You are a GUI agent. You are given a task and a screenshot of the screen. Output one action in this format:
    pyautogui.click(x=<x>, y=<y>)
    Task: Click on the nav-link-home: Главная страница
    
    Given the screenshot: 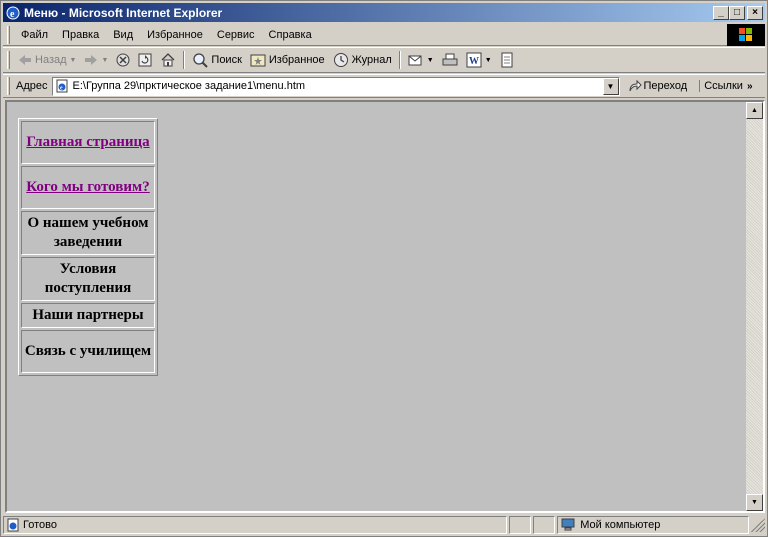 What is the action you would take?
    pyautogui.click(x=87, y=142)
    